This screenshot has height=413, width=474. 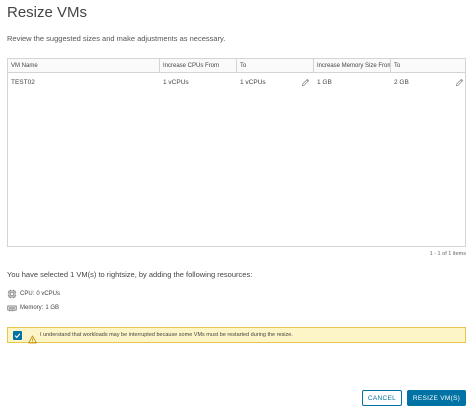 I want to click on column-memory-from: Increase Memory Size From, so click(x=352, y=66).